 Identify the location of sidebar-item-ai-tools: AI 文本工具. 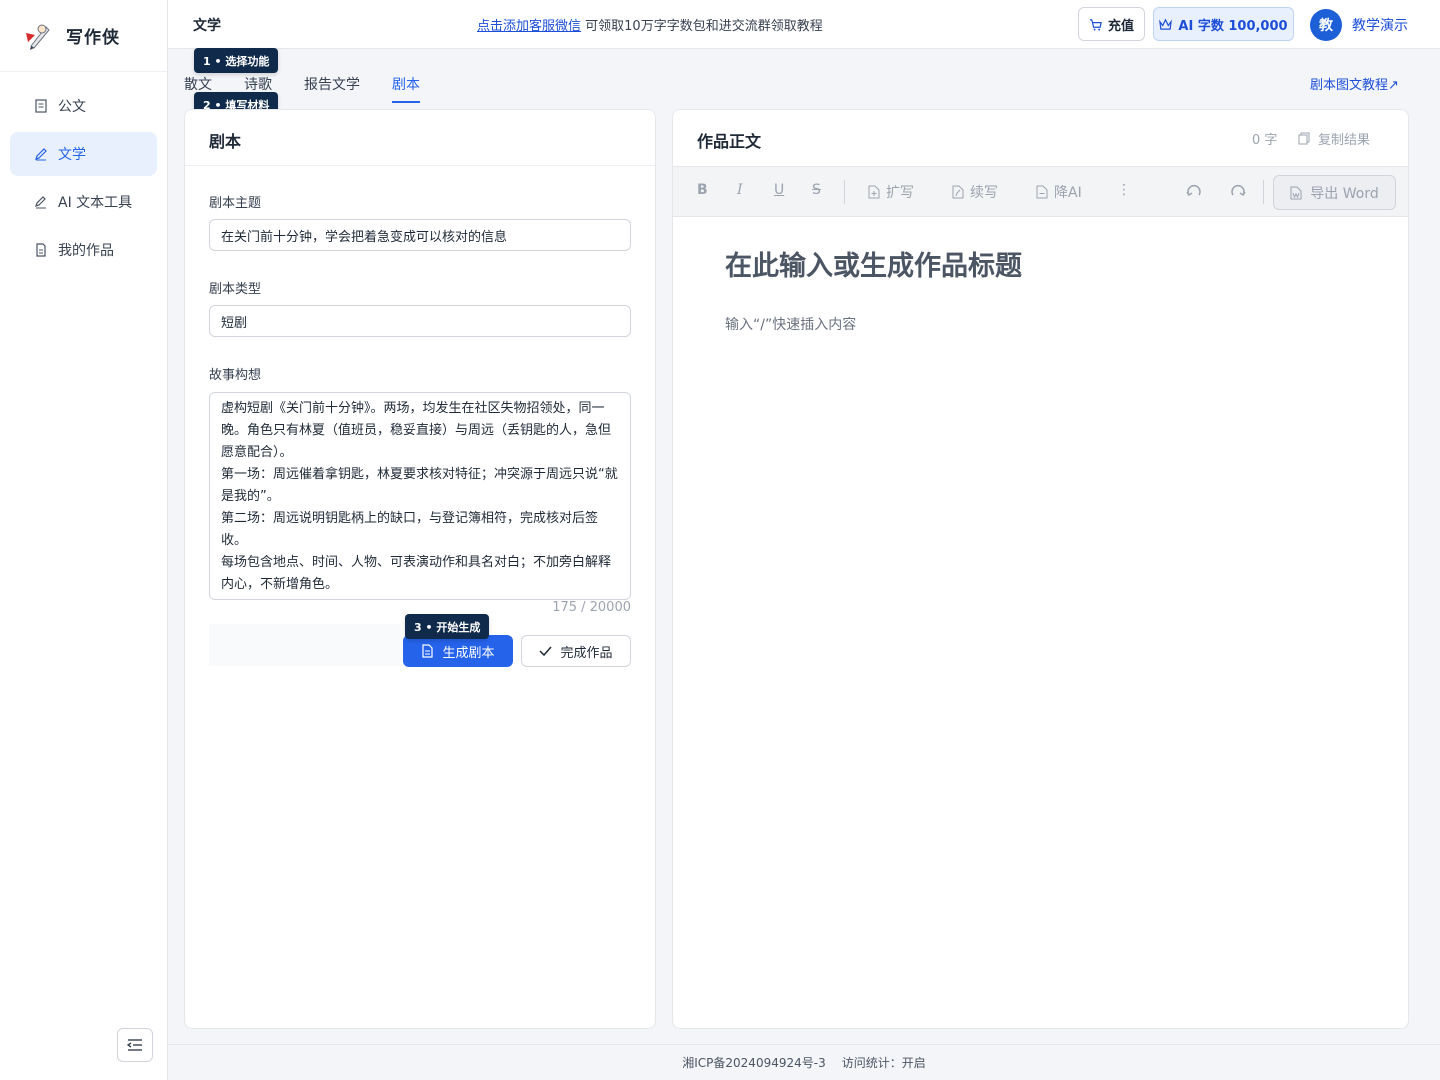
(83, 202).